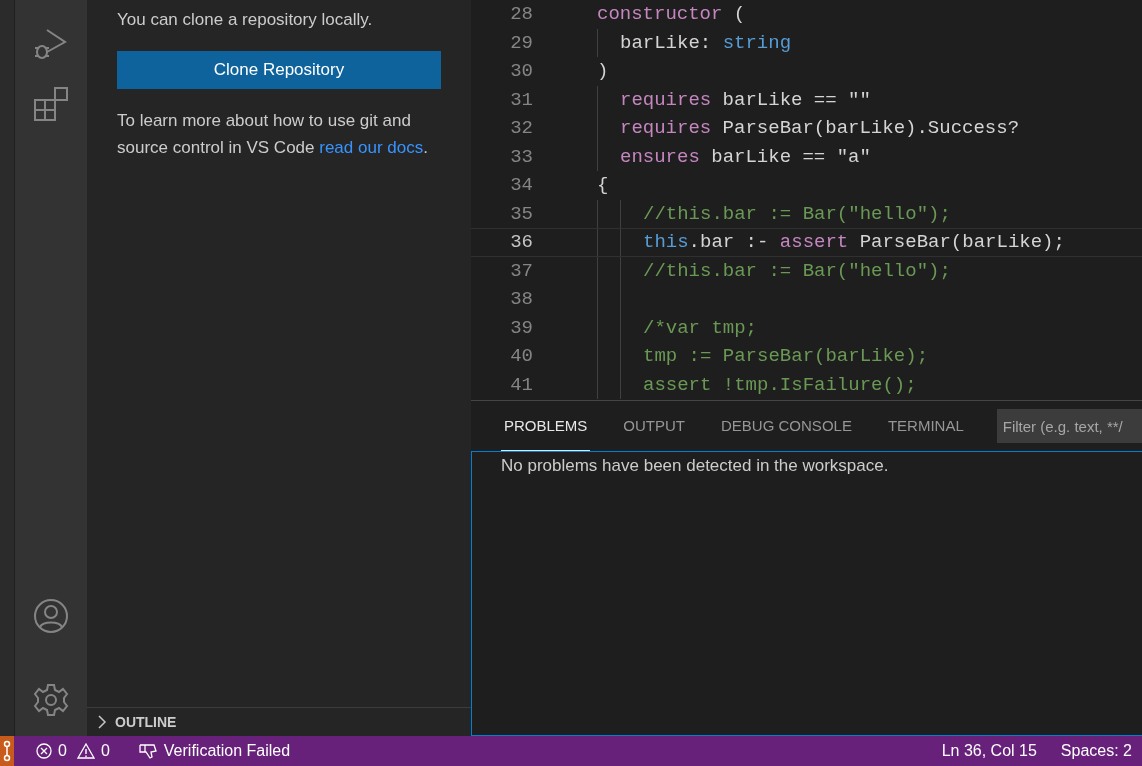  Describe the element at coordinates (85, 751) in the screenshot. I see `warning-icon` at that location.